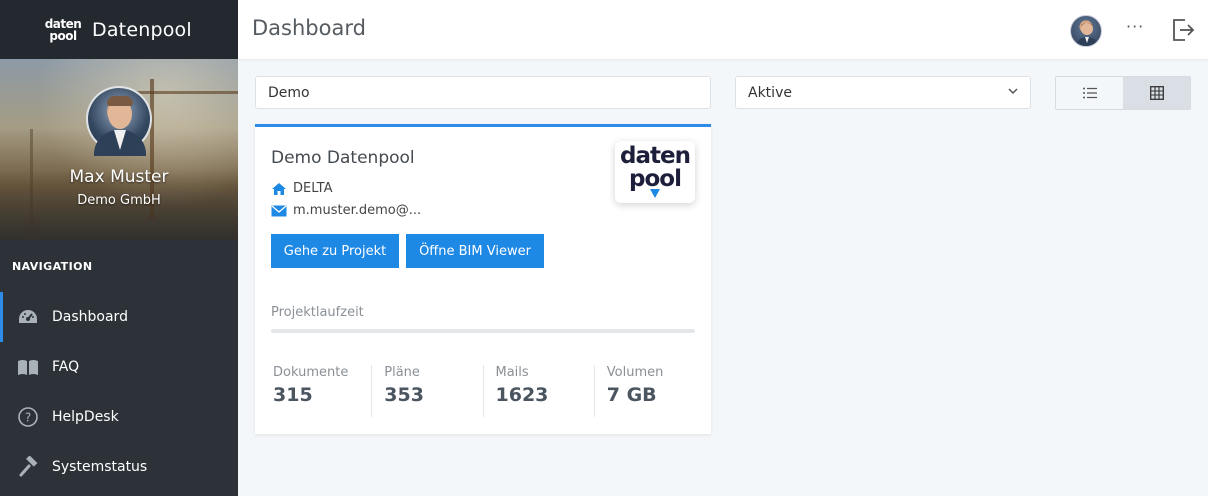 This screenshot has height=496, width=1208. Describe the element at coordinates (119, 121) in the screenshot. I see `profile-avatar` at that location.